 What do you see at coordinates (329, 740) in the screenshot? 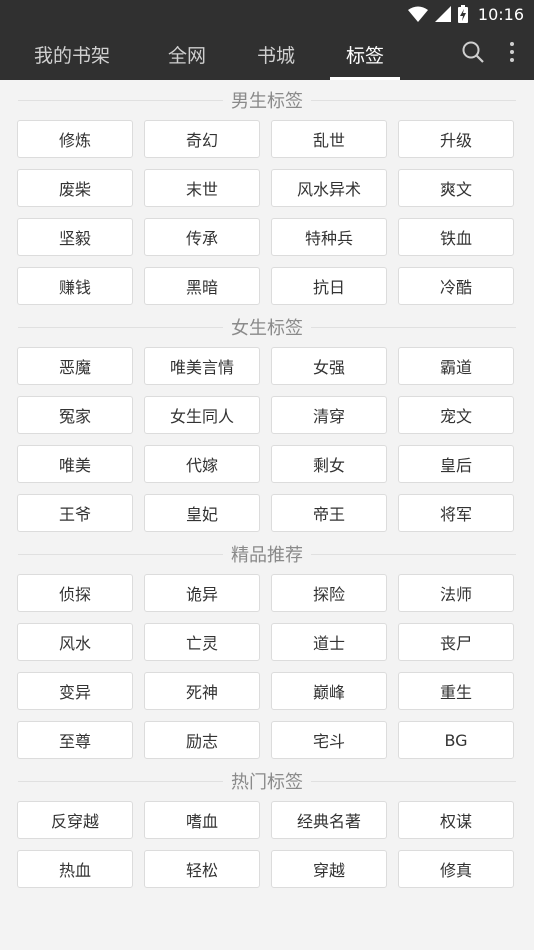
I see `tag-button: 宅斗` at bounding box center [329, 740].